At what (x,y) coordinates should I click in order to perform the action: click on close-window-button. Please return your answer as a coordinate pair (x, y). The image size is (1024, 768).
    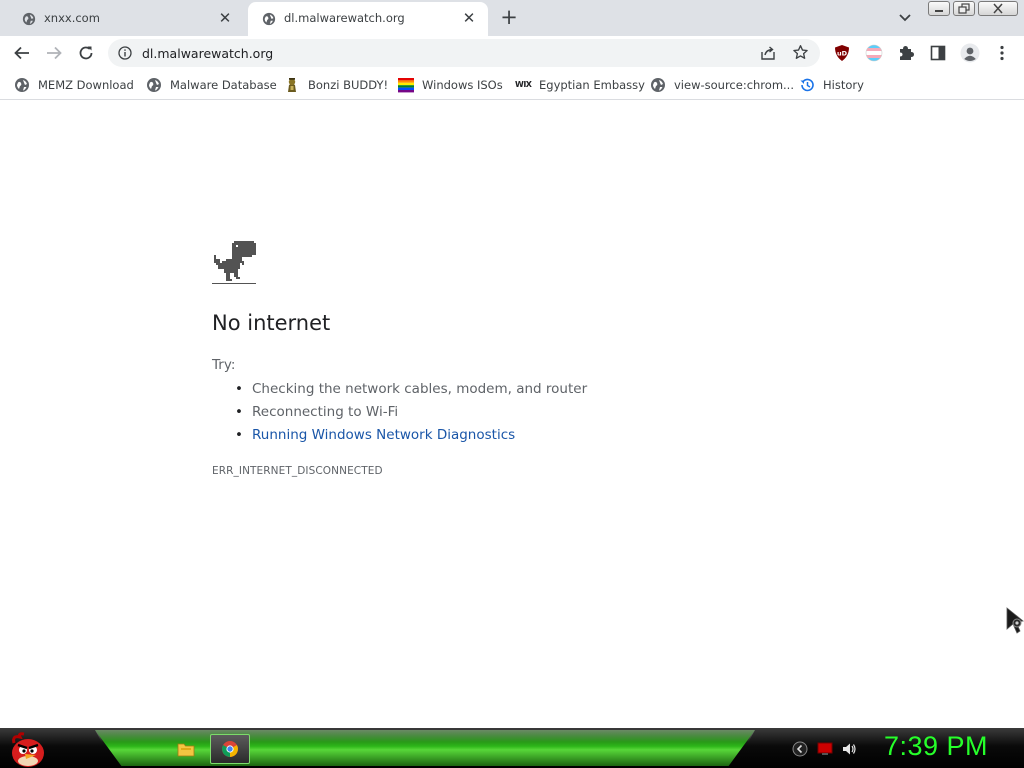
    Looking at the image, I should click on (998, 8).